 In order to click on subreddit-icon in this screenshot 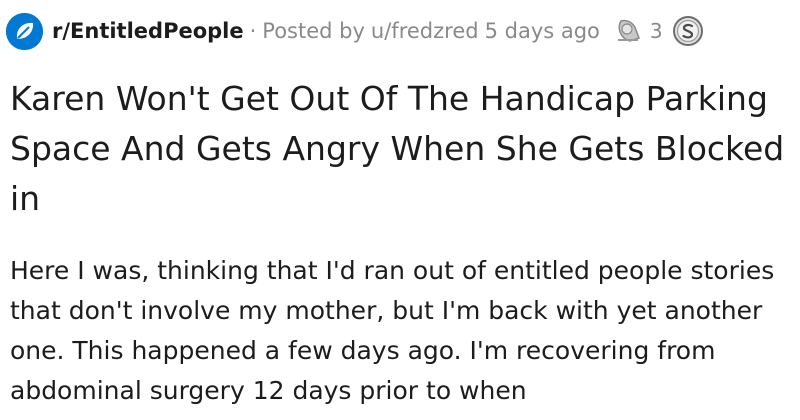, I will do `click(24, 31)`.